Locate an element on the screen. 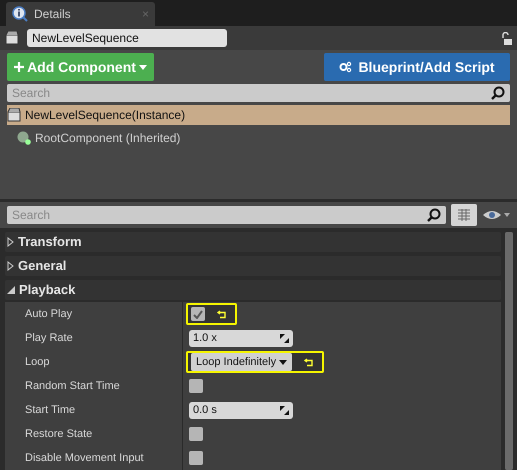 This screenshot has height=470, width=517. number-field: 0.0 s is located at coordinates (241, 410).